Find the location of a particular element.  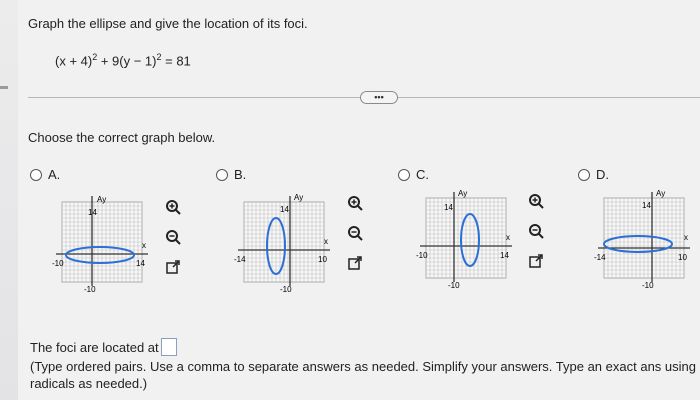

graph-b-y-min: -10 is located at coordinates (286, 289).